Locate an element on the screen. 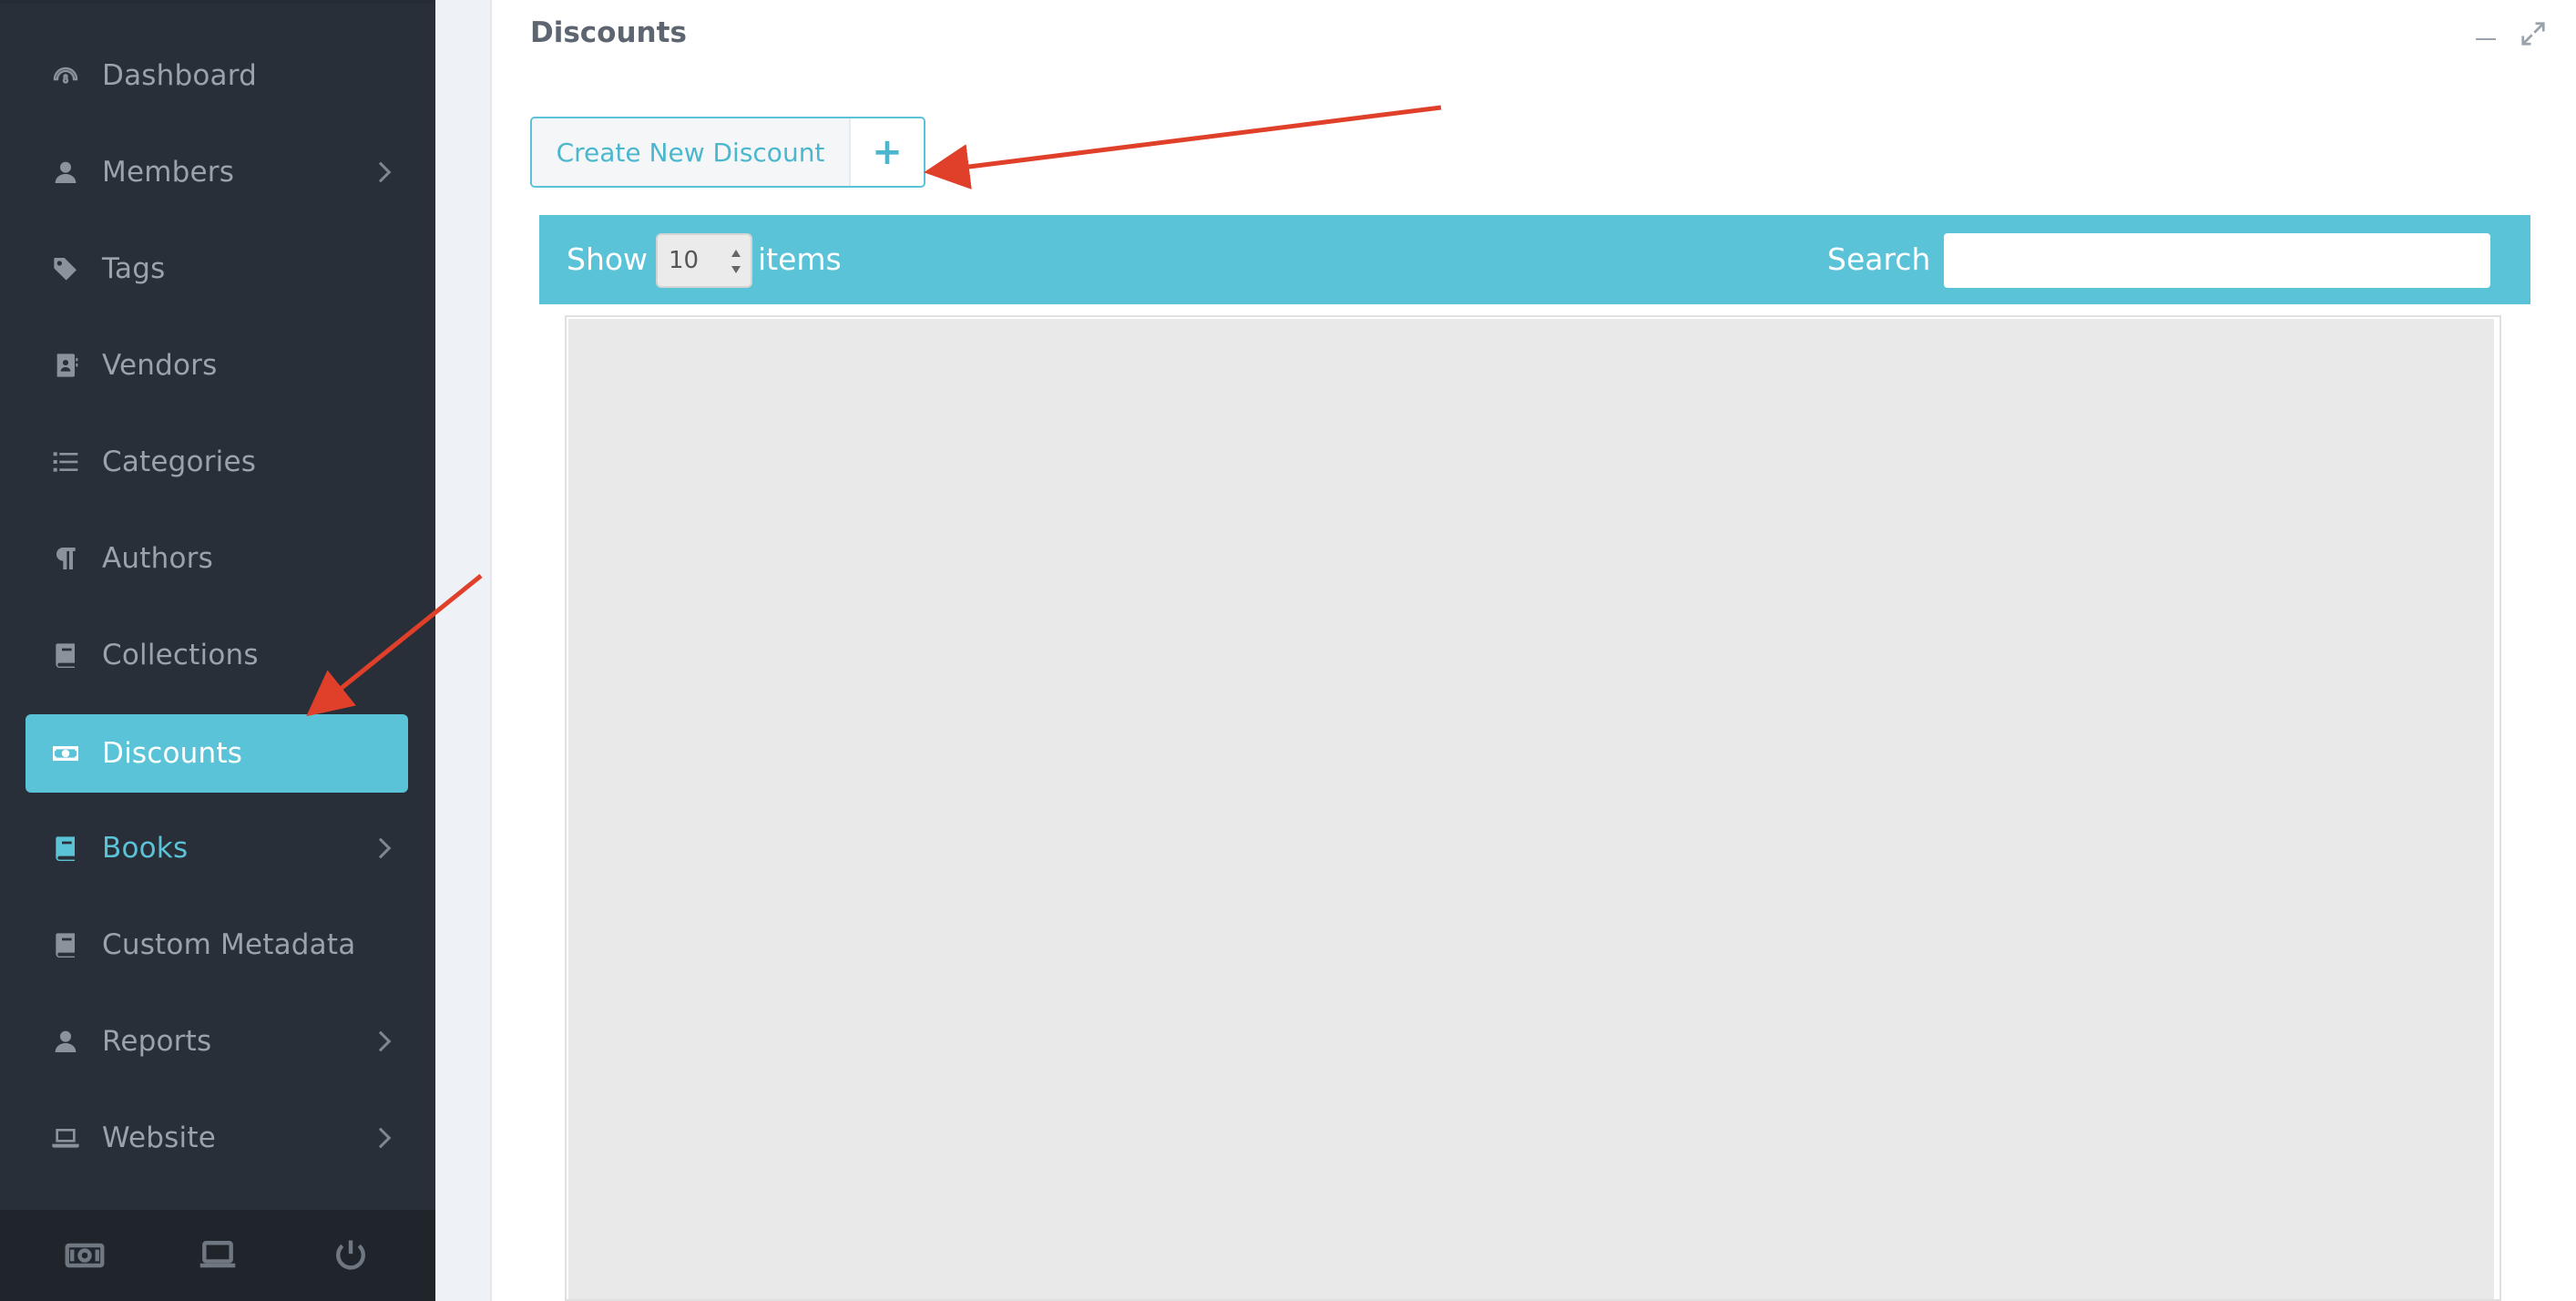 The image size is (2576, 1301). address-book-icon is located at coordinates (65, 365).